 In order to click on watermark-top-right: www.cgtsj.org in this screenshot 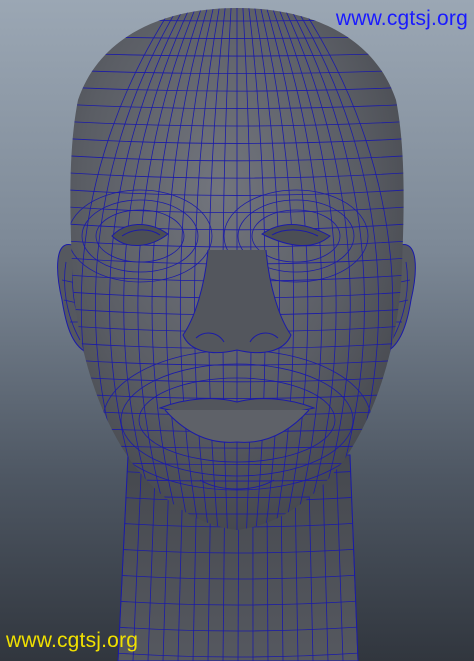, I will do `click(401, 18)`.